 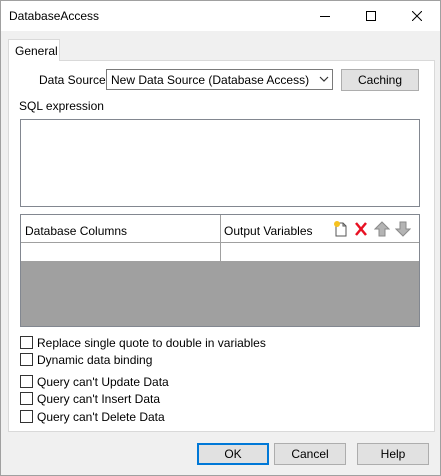 What do you see at coordinates (361, 229) in the screenshot?
I see `delete-icon` at bounding box center [361, 229].